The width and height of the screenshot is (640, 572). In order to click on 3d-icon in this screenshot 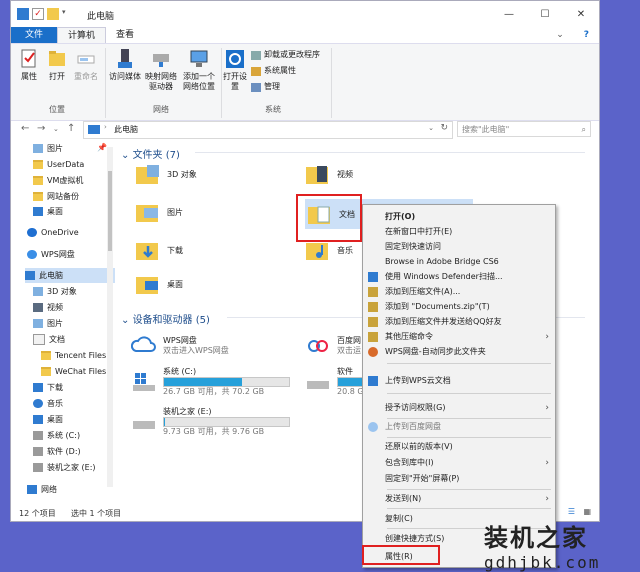, I will do `click(38, 291)`.